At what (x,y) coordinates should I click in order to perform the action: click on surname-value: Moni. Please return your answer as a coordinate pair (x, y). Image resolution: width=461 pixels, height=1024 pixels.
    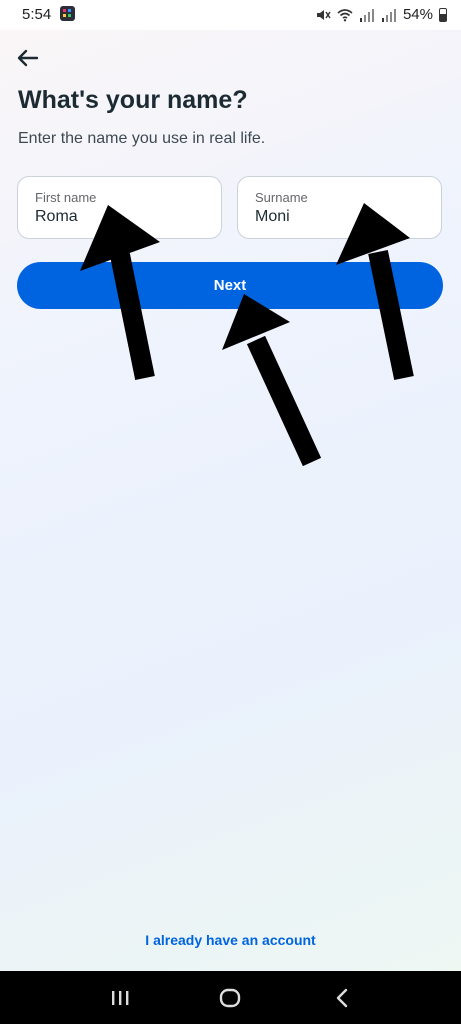
    Looking at the image, I should click on (272, 217).